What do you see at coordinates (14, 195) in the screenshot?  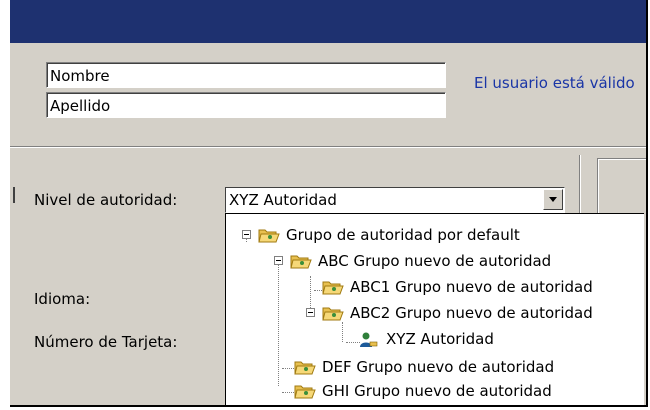 I see `edge-marker` at bounding box center [14, 195].